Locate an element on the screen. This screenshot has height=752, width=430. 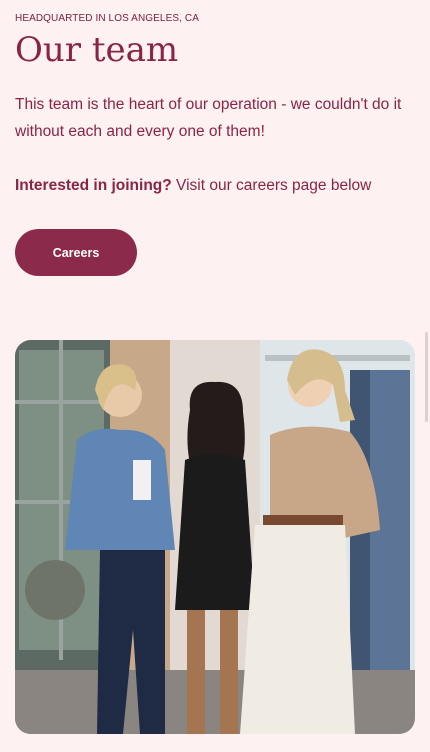
join-text-rest: Visit our careers page below is located at coordinates (271, 185).